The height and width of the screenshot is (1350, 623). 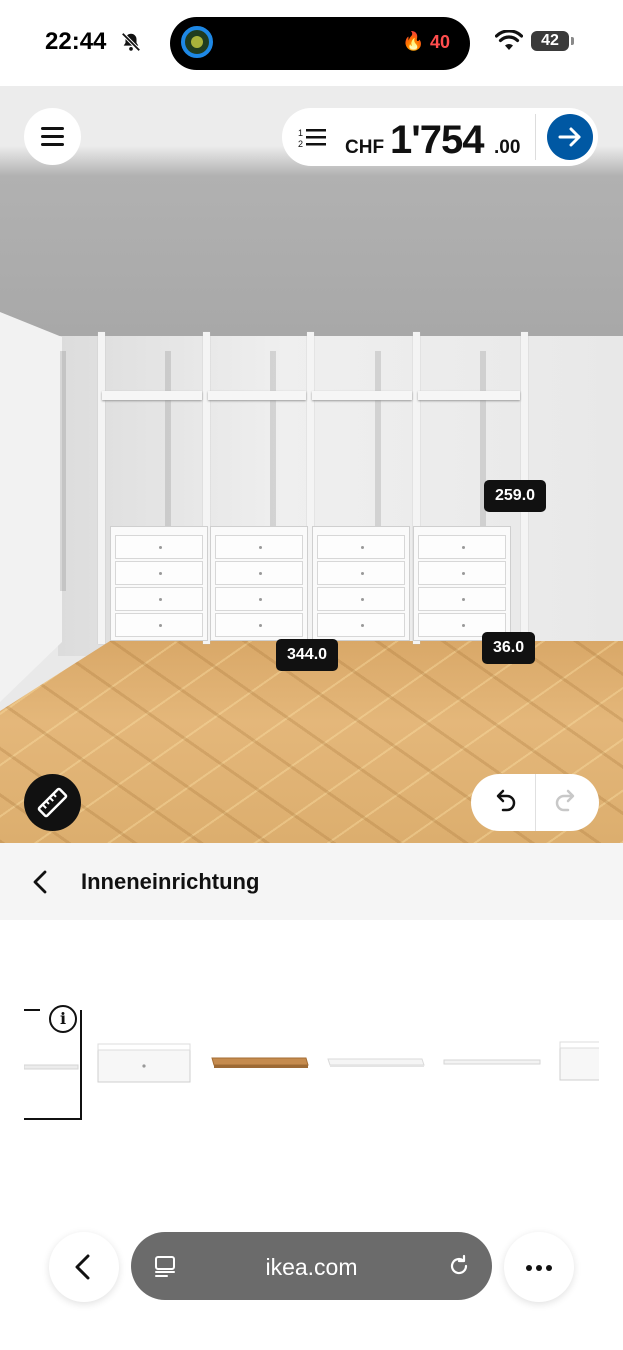 What do you see at coordinates (509, 40) in the screenshot?
I see `wifi-icon` at bounding box center [509, 40].